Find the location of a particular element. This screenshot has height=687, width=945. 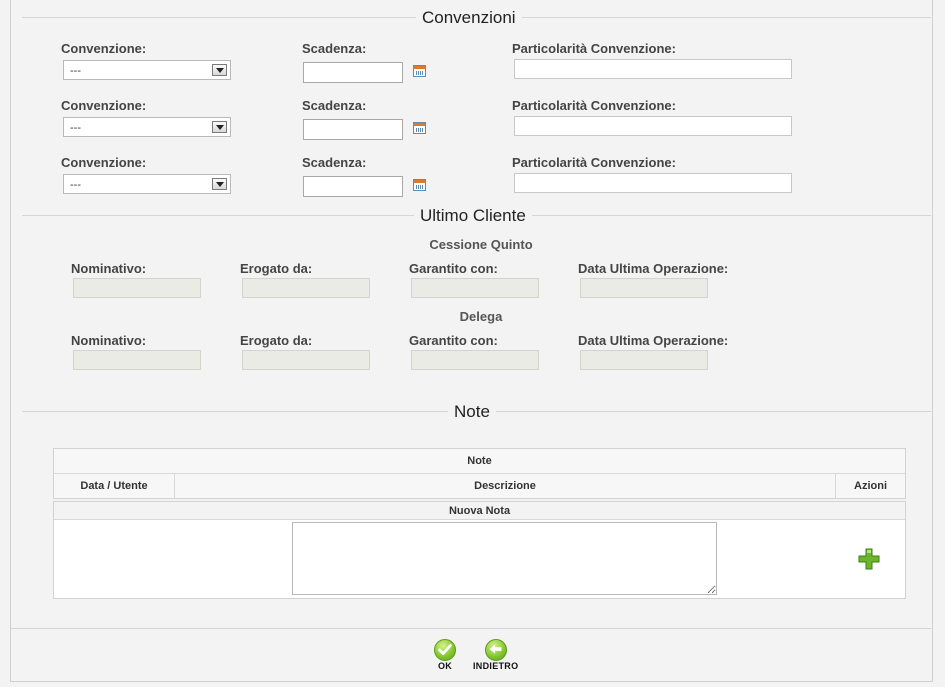

back-arrow-icon is located at coordinates (495, 649).